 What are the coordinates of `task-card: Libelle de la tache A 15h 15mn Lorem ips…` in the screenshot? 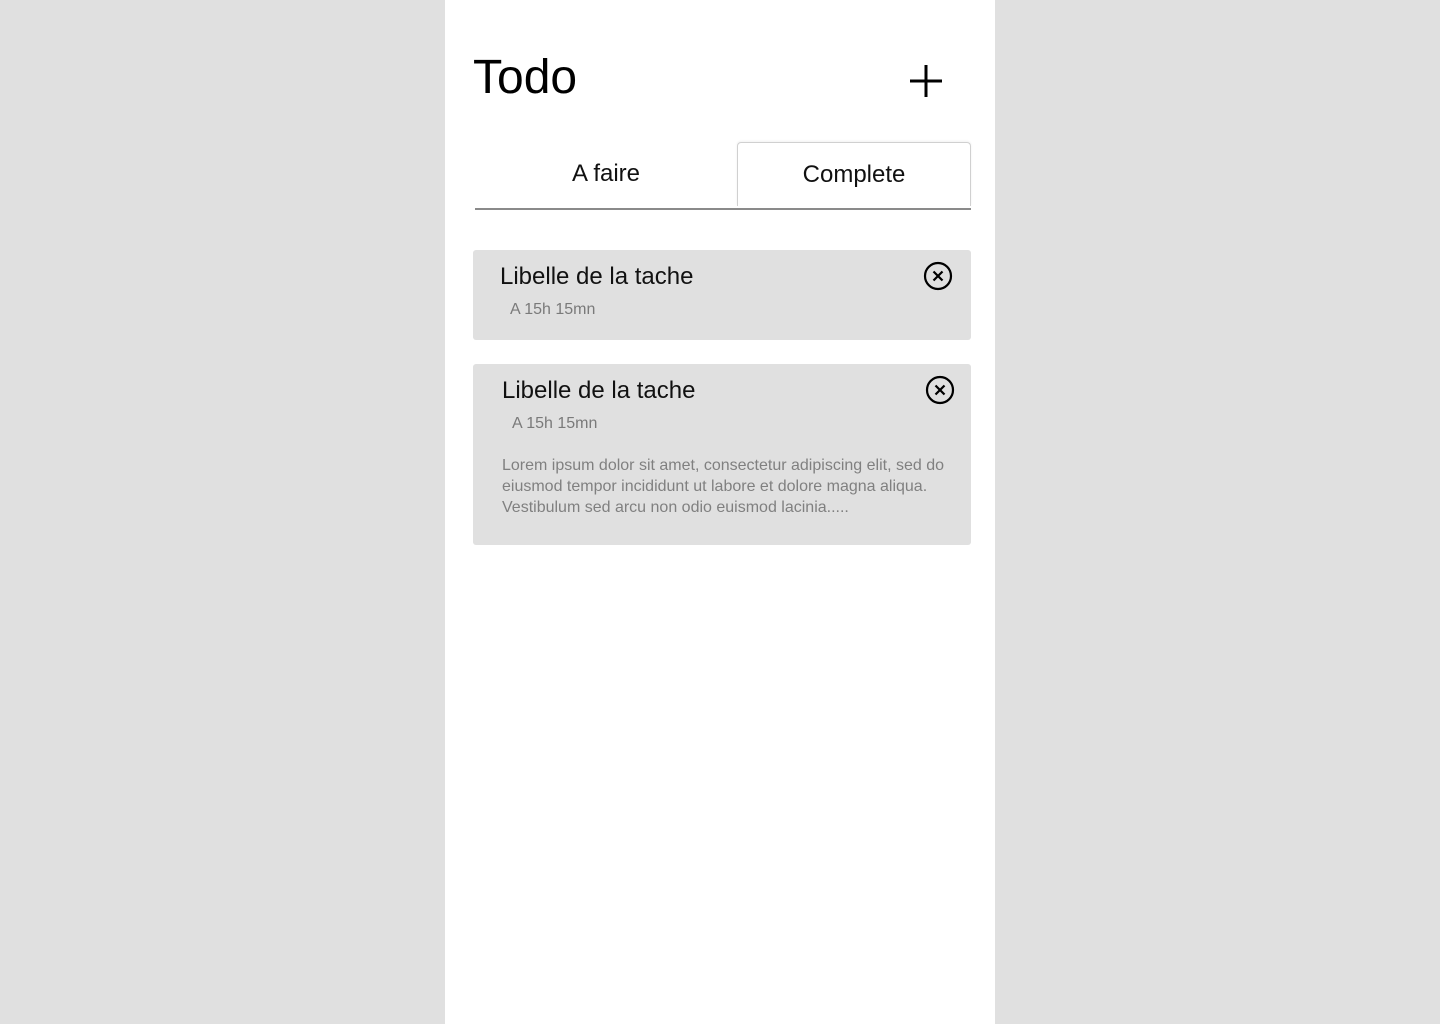 It's located at (722, 454).